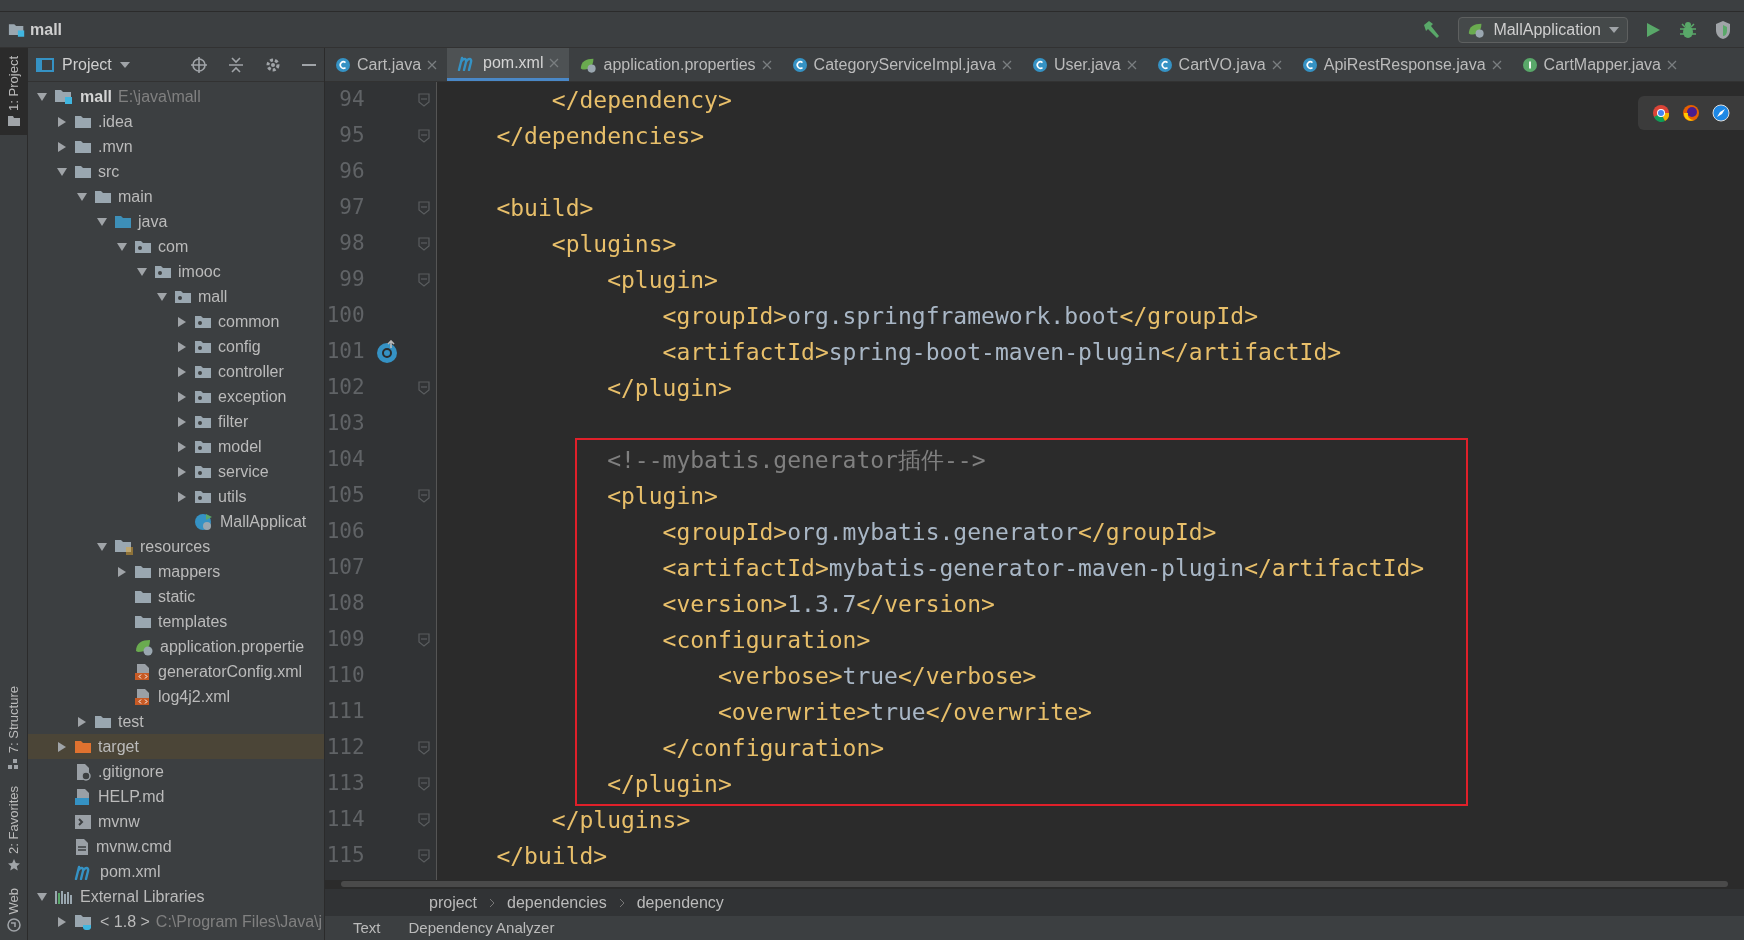 The image size is (1744, 940). I want to click on editor-tab: application.properties, so click(675, 64).